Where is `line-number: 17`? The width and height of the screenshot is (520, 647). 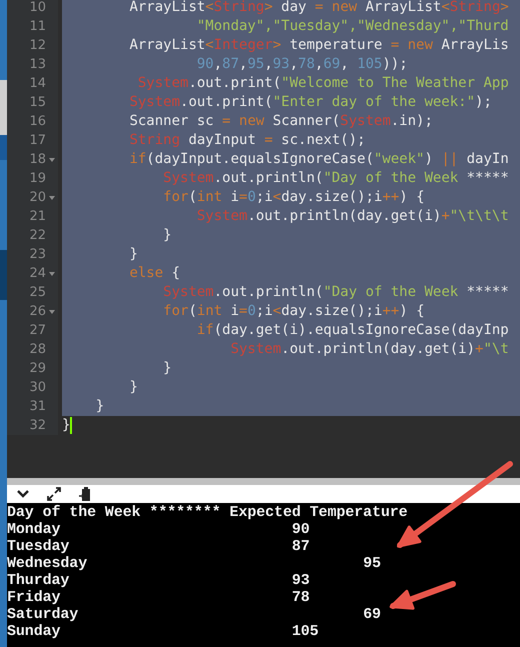
line-number: 17 is located at coordinates (37, 141).